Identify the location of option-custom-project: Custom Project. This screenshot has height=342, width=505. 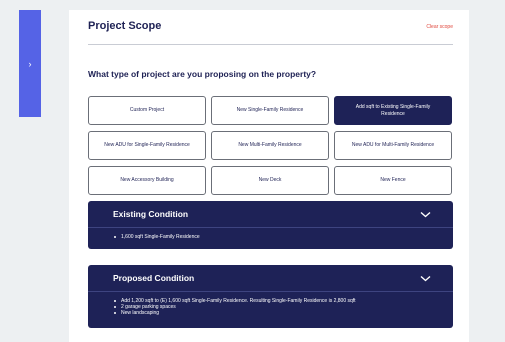
(147, 110).